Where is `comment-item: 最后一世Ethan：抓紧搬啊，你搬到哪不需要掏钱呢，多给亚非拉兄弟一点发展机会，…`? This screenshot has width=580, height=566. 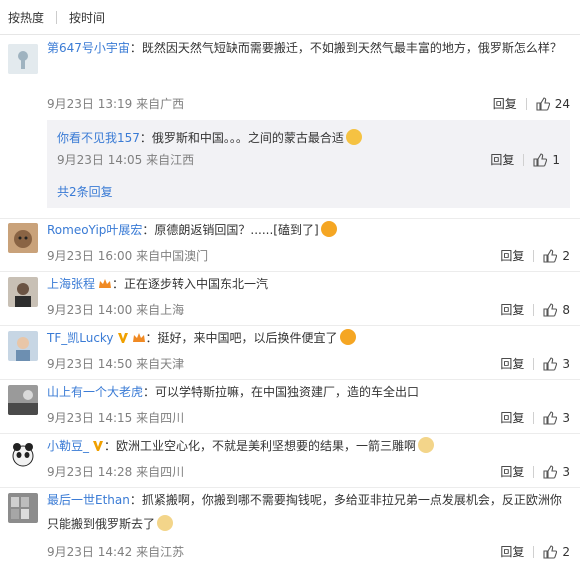 comment-item: 最后一世Ethan：抓紧搬啊，你搬到哪不需要掏钱呢，多给亚非拉兄弟一点发展机会，… is located at coordinates (290, 527).